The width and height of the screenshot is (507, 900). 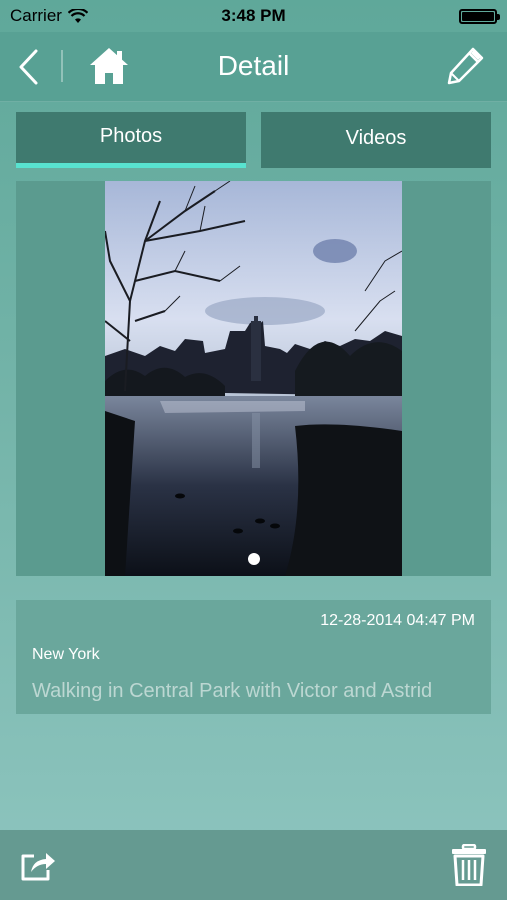 I want to click on status-left: Carrier, so click(x=49, y=16).